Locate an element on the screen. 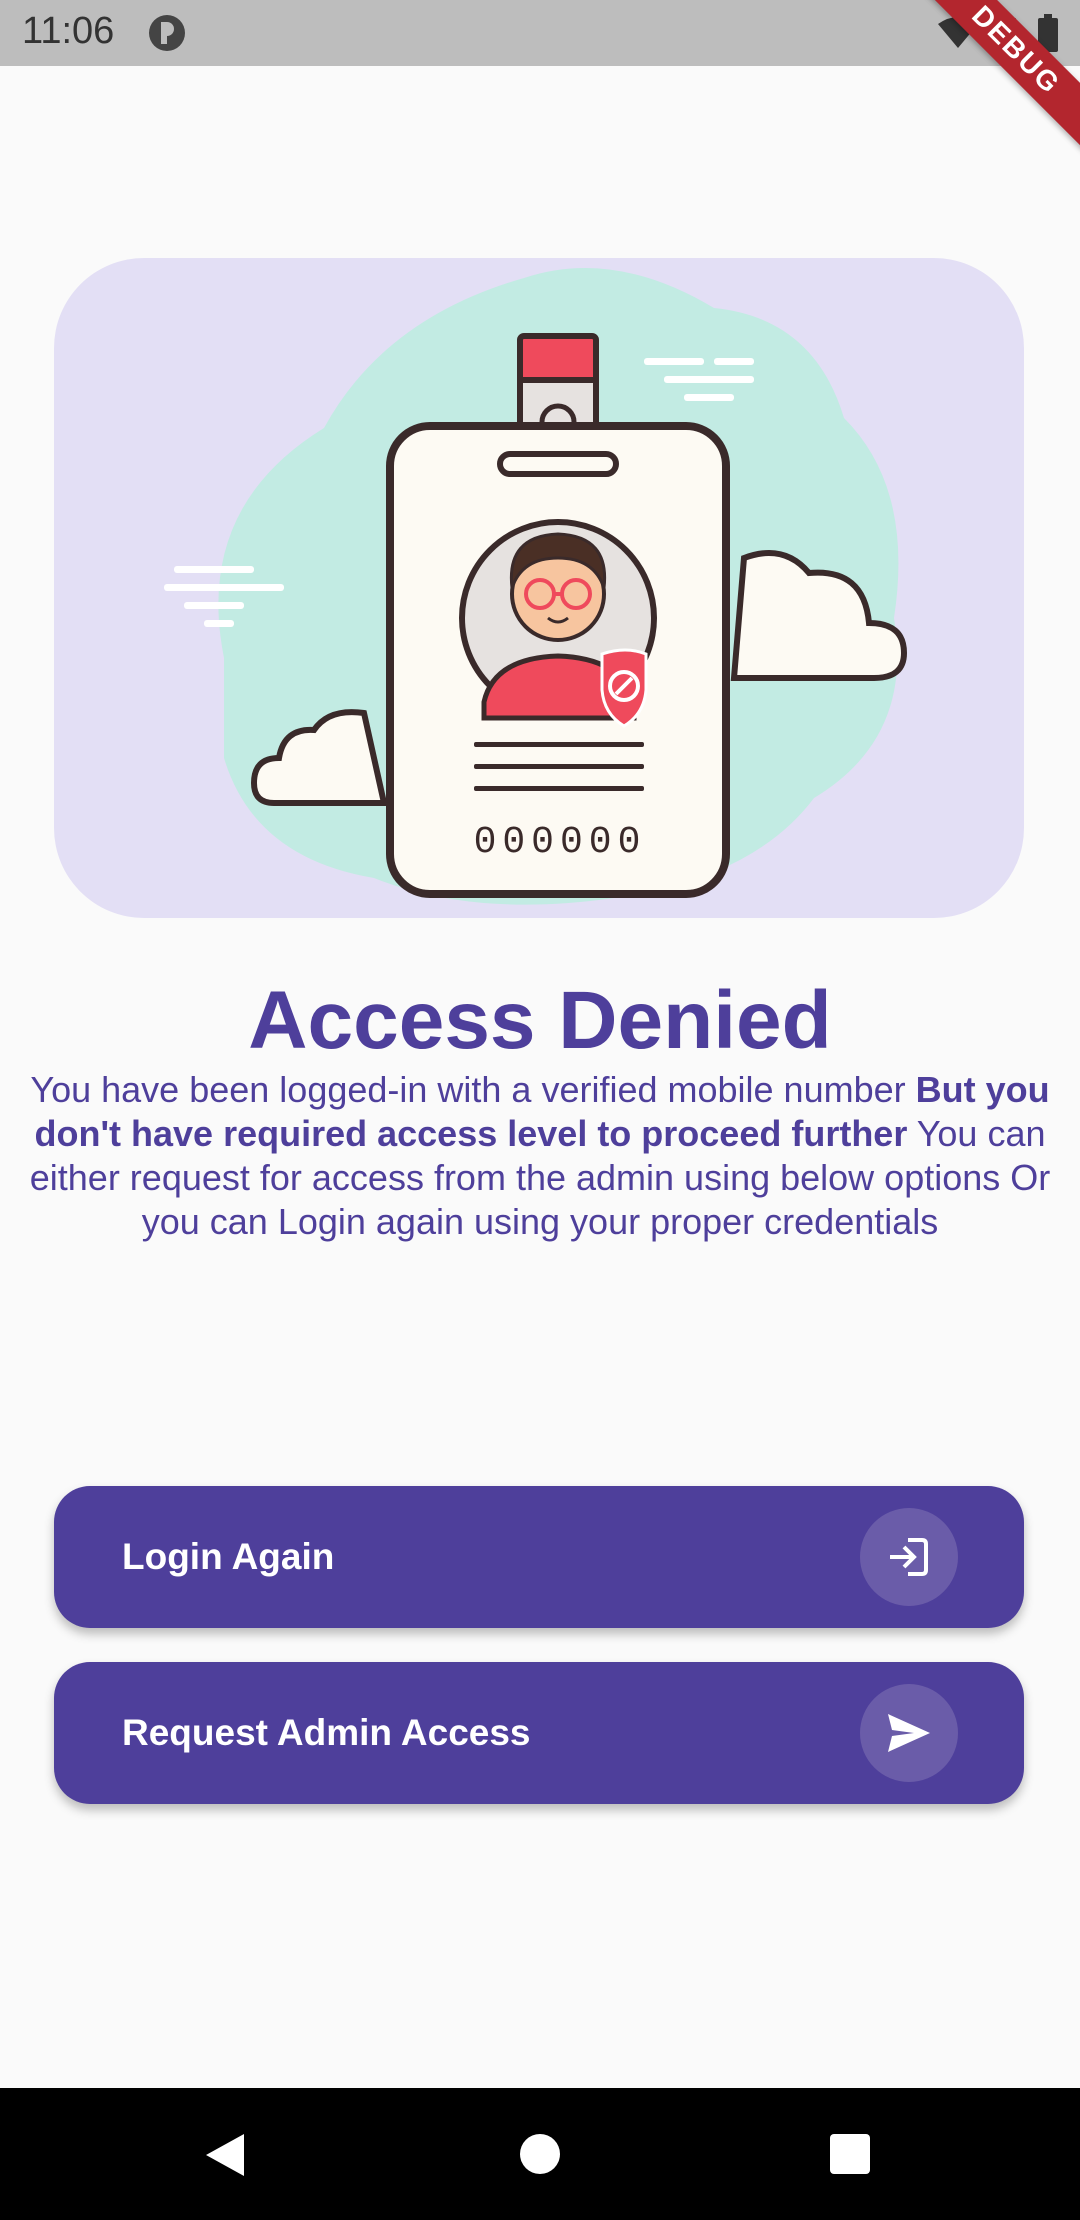 This screenshot has width=1080, height=2220. badge-number: 000000 is located at coordinates (560, 842).